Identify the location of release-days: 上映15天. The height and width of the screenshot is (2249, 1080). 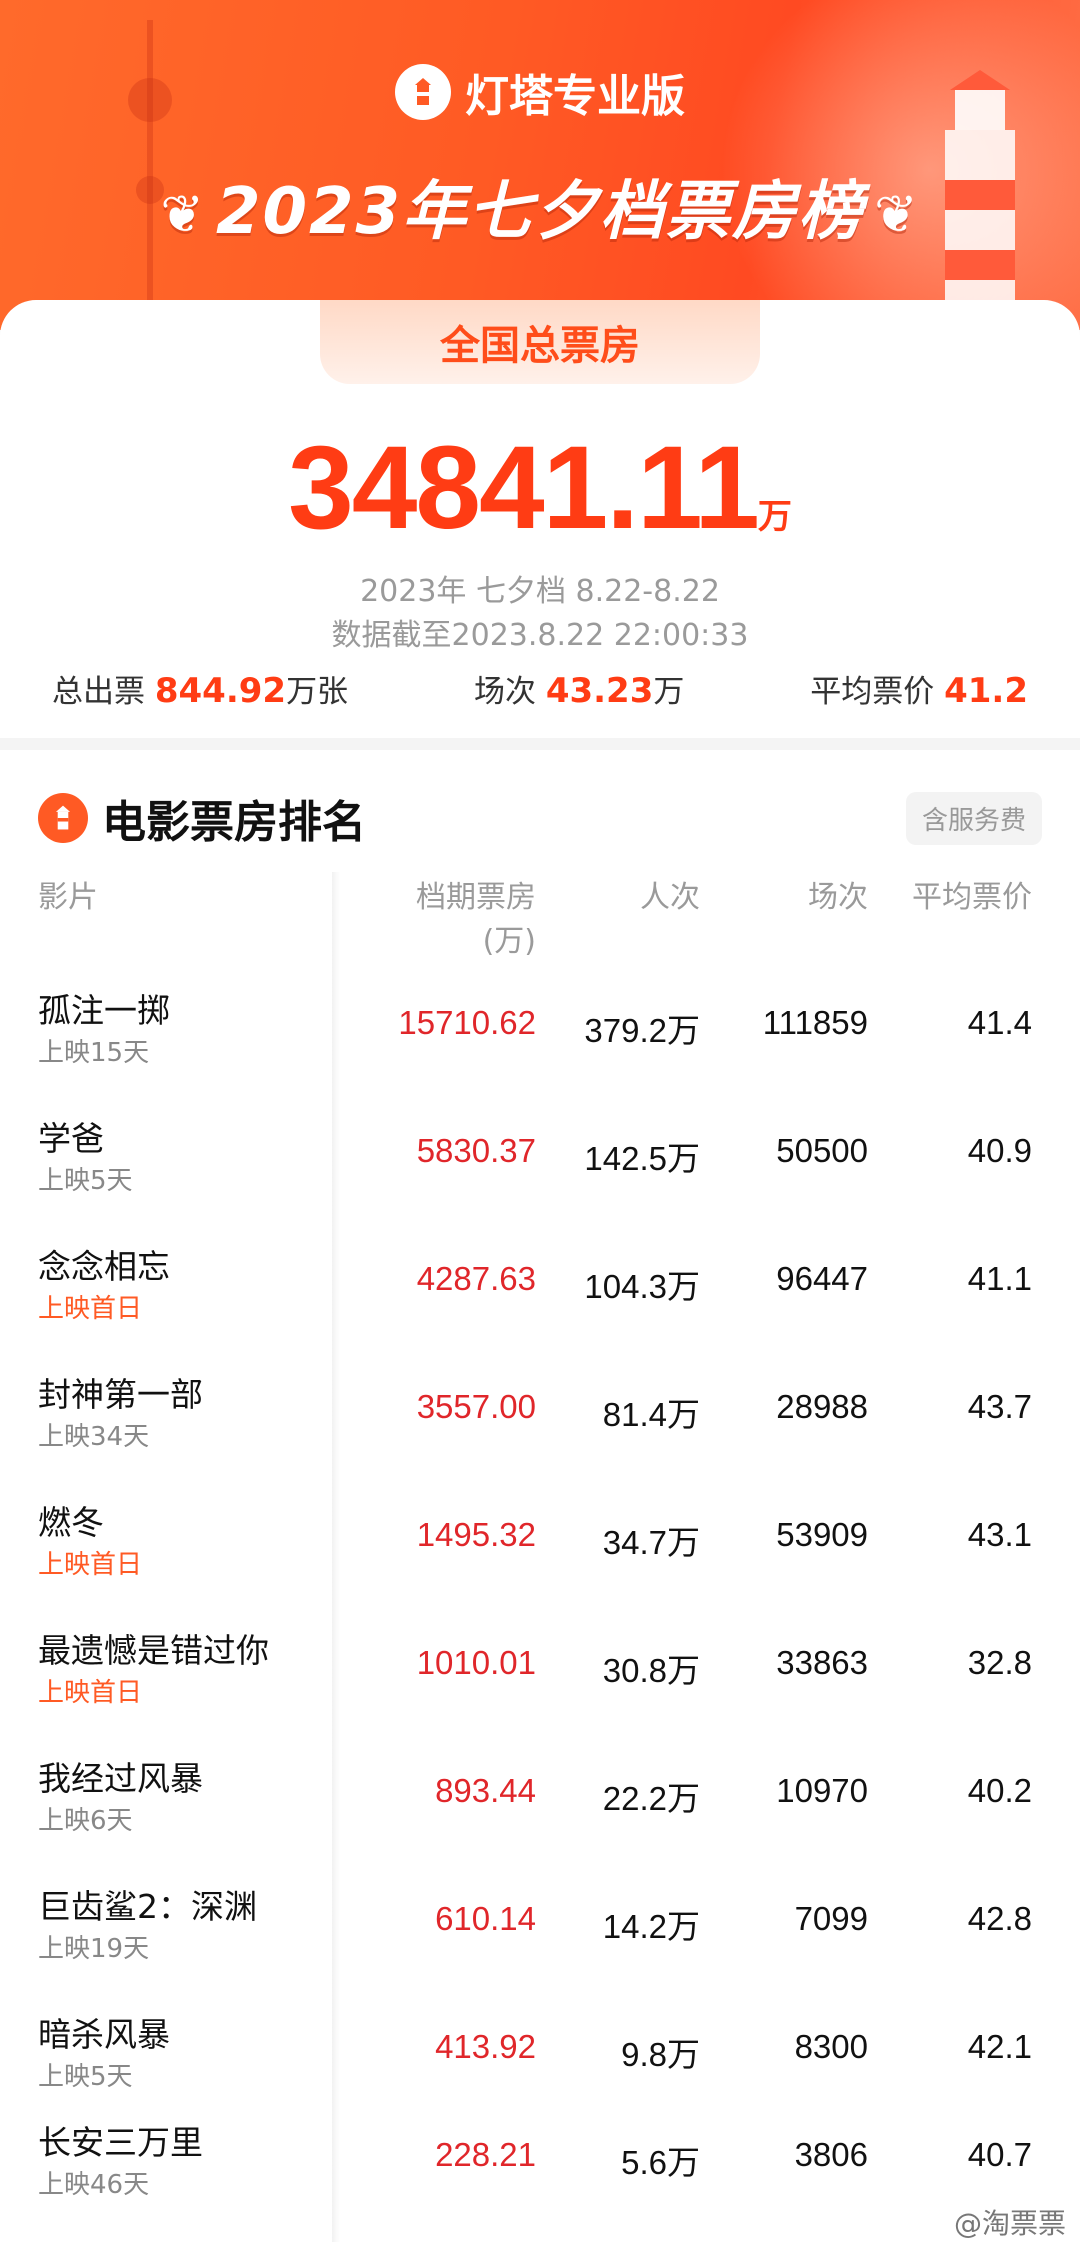
(94, 1053).